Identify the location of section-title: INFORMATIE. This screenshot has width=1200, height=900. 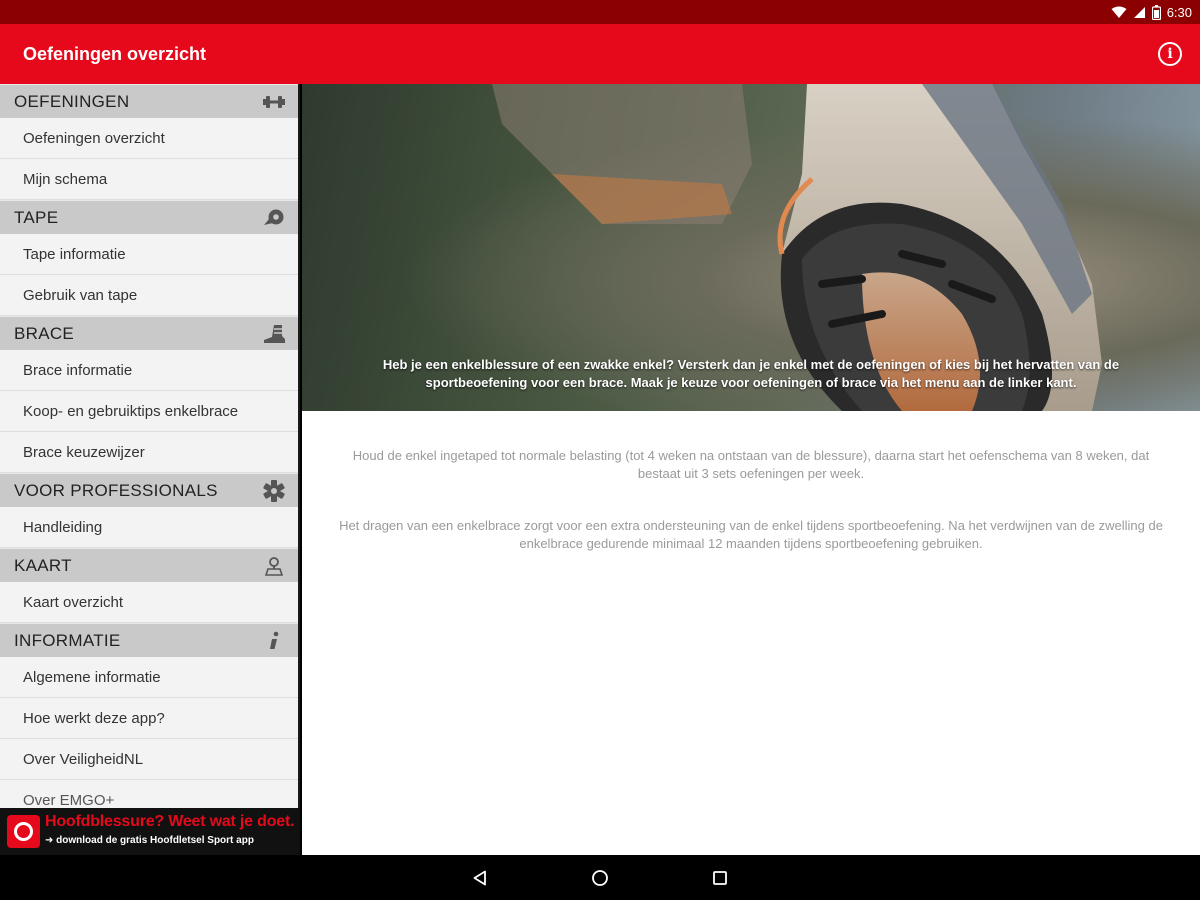
(67, 640).